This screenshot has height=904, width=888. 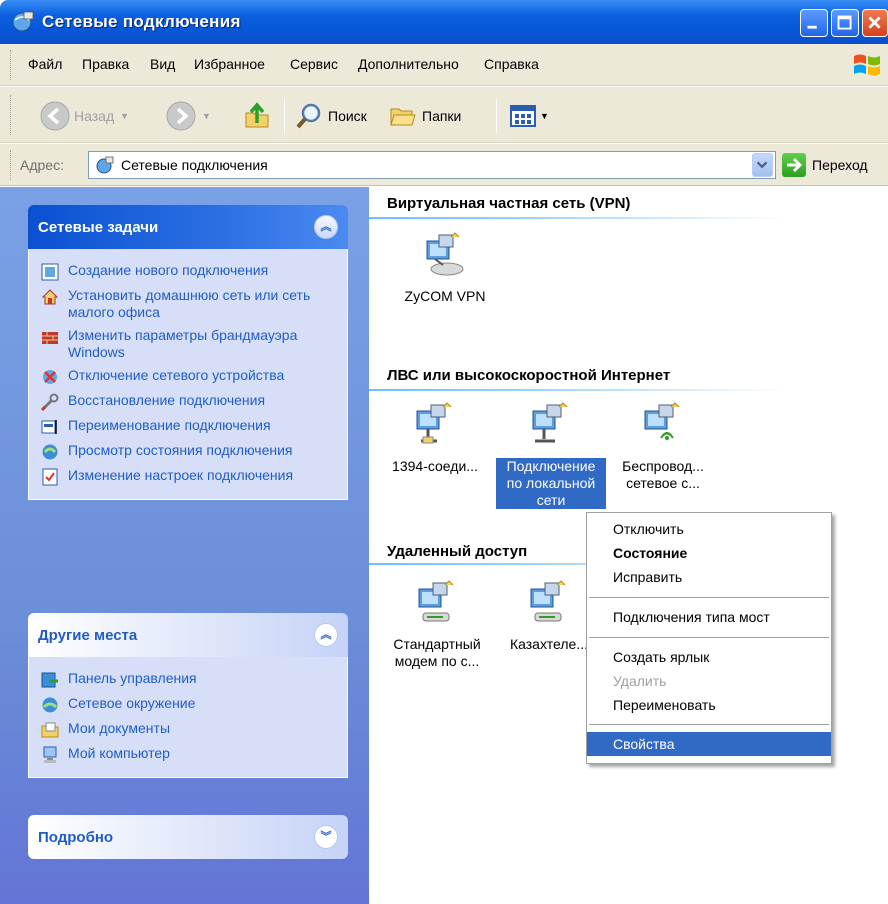 I want to click on group-header-dialup: Удаленный доступ, so click(x=457, y=551).